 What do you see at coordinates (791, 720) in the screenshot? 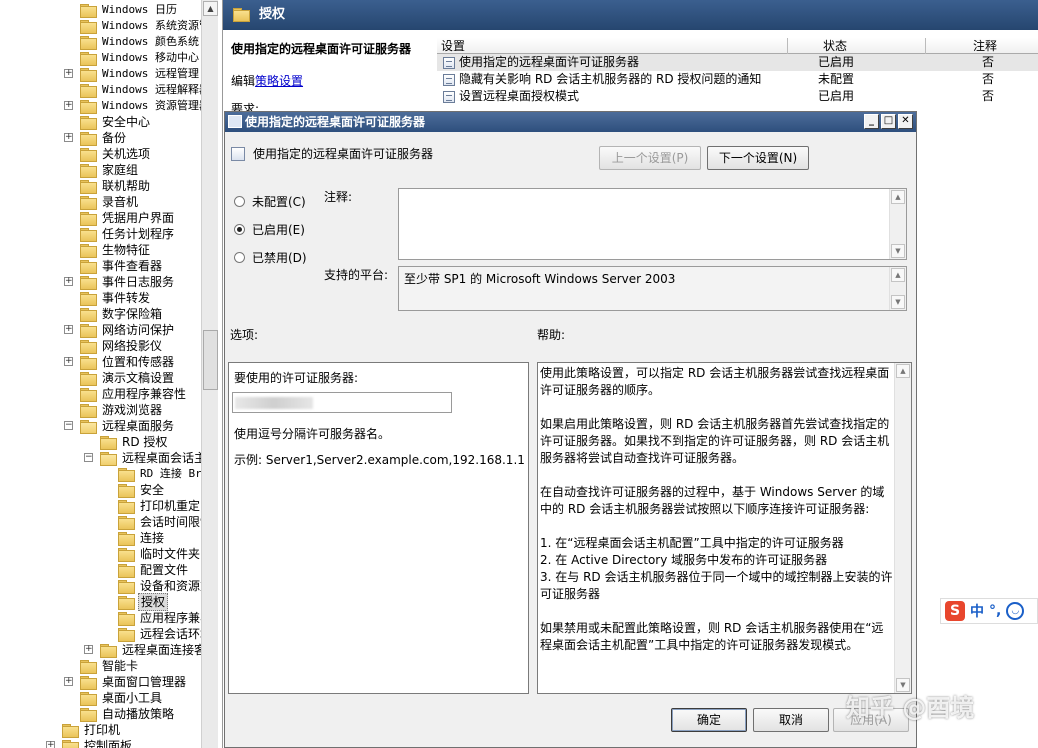
I see `cancel-button: 取消` at bounding box center [791, 720].